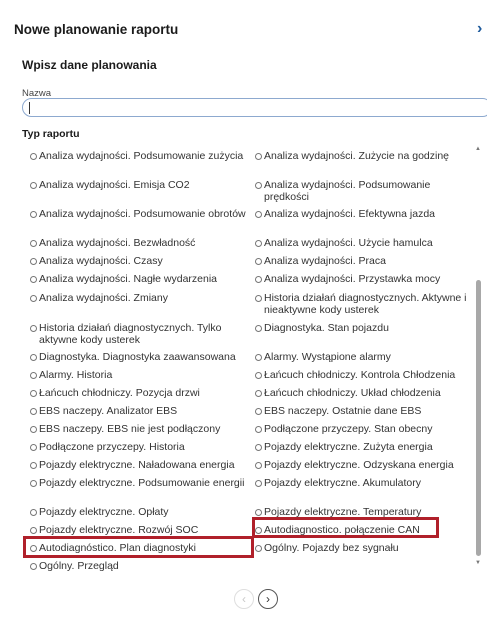 This screenshot has width=487, height=637. I want to click on report-type-option: Analiza wydajności. Nagłe wydarzenia, so click(143, 279).